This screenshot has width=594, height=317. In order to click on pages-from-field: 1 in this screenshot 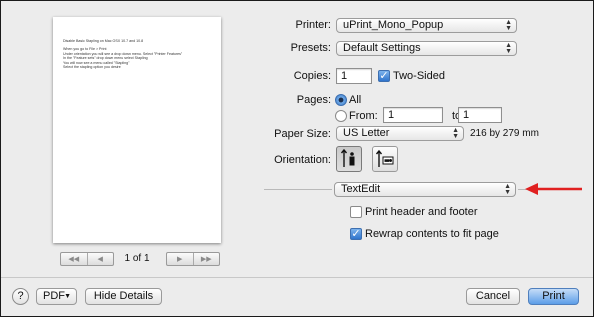, I will do `click(413, 115)`.